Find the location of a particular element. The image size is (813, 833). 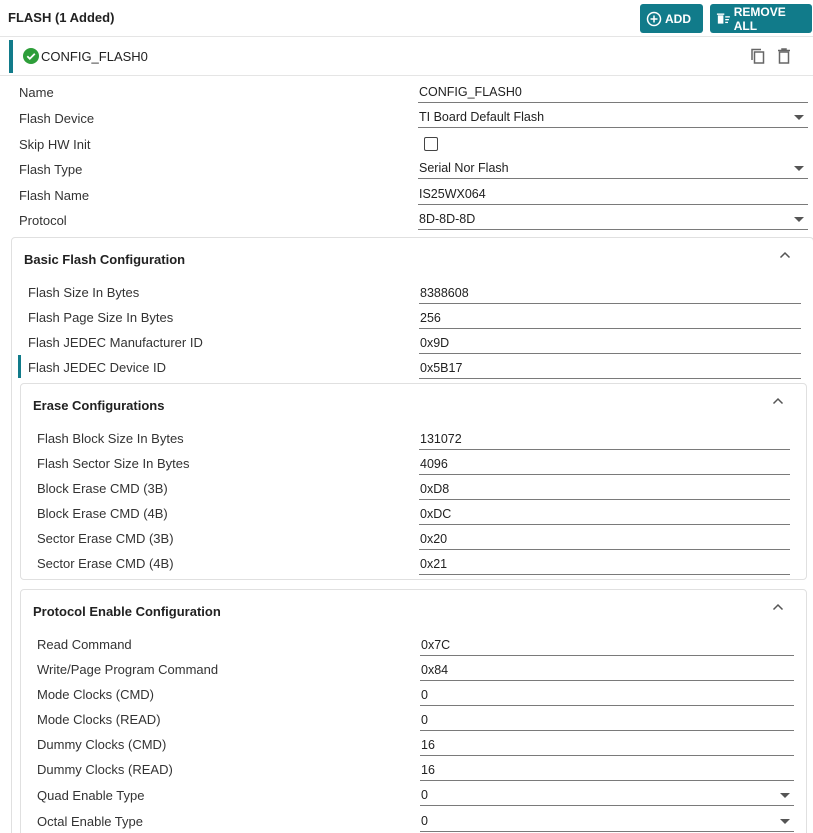

page-size-input: 256 is located at coordinates (610, 318).